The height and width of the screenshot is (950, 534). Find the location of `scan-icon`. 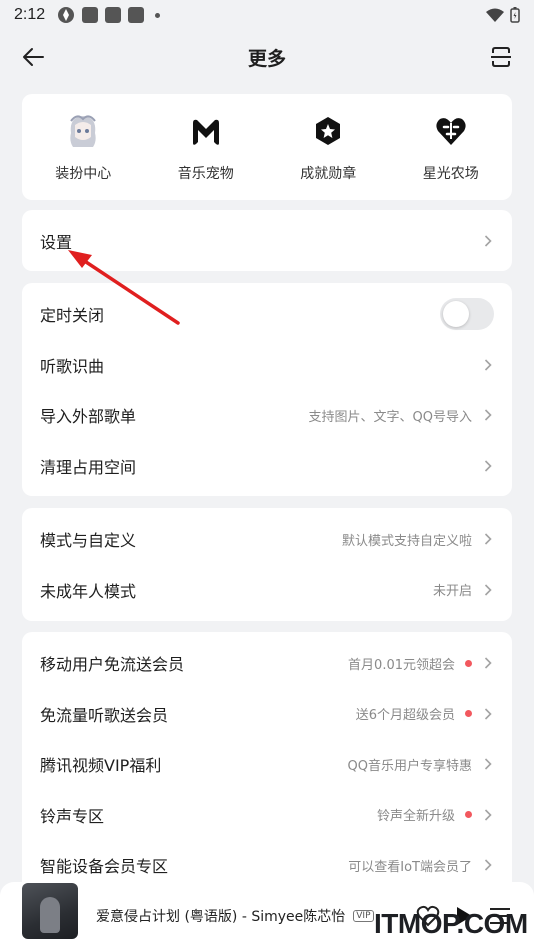

scan-icon is located at coordinates (501, 57).